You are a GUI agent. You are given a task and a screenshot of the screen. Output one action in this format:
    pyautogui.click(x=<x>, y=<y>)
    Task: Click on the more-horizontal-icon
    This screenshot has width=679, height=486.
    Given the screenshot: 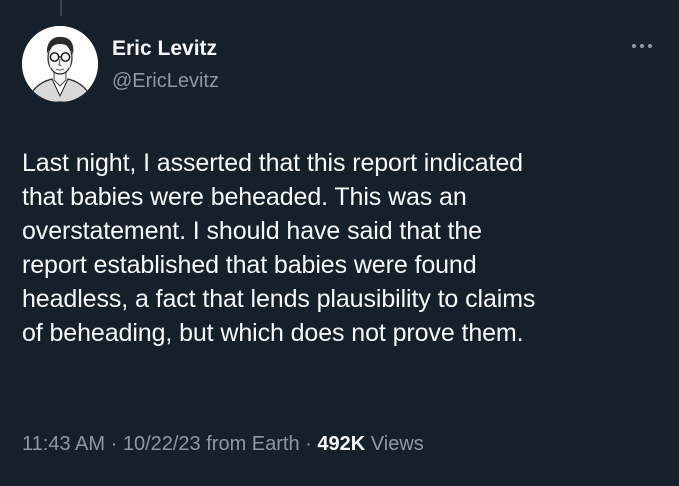 What is the action you would take?
    pyautogui.click(x=642, y=46)
    